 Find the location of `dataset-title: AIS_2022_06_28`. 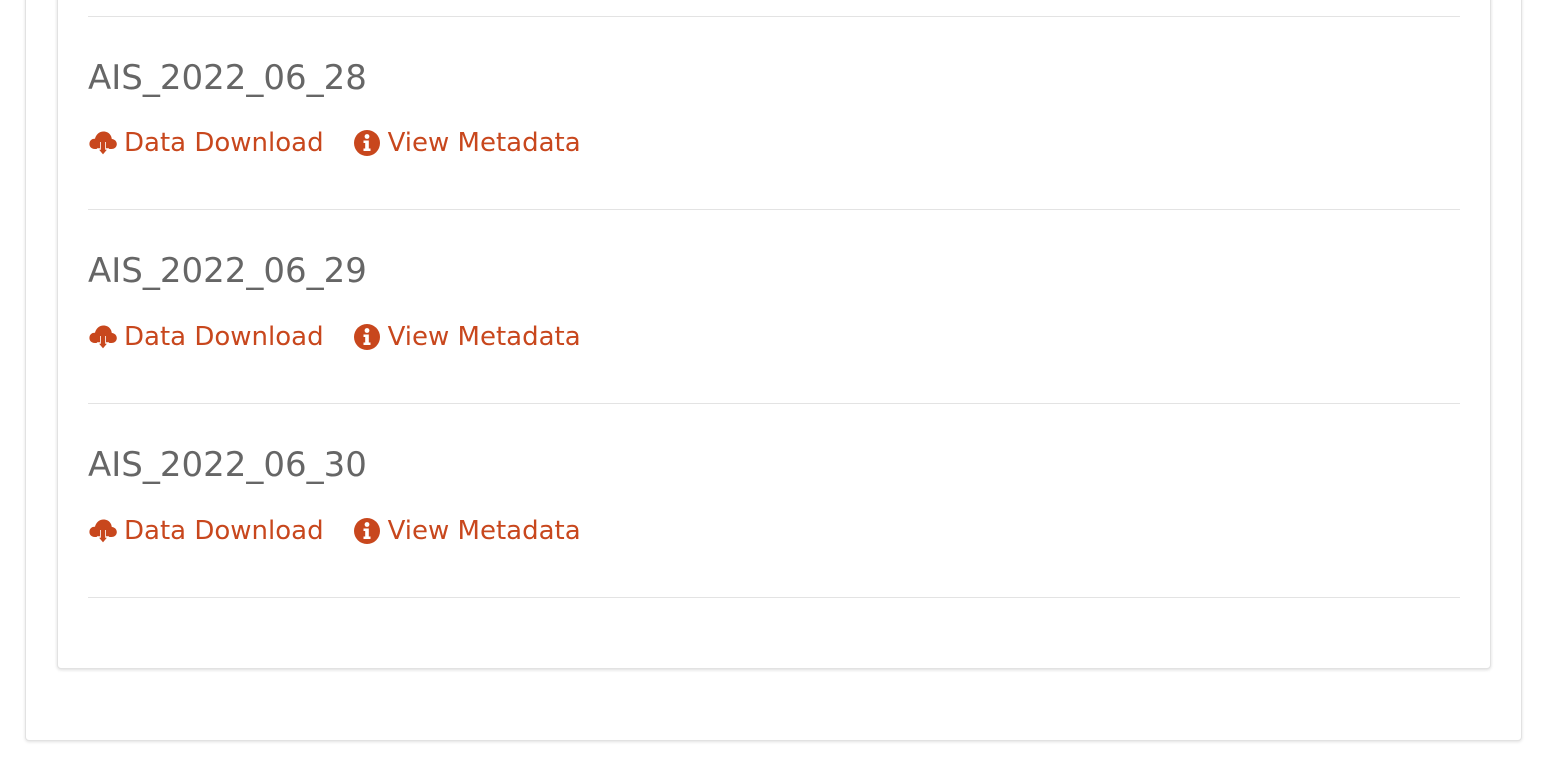

dataset-title: AIS_2022_06_28 is located at coordinates (227, 78).